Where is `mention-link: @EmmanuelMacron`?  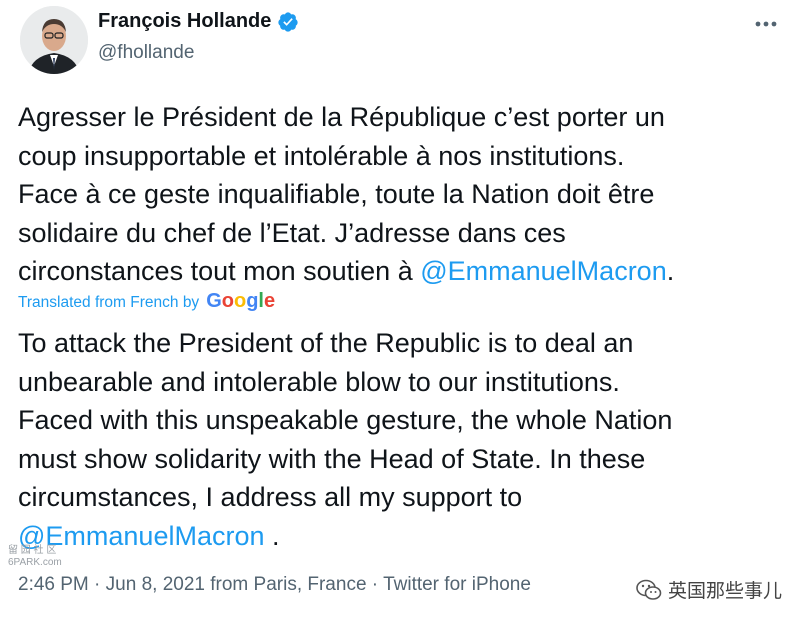 mention-link: @EmmanuelMacron is located at coordinates (543, 271).